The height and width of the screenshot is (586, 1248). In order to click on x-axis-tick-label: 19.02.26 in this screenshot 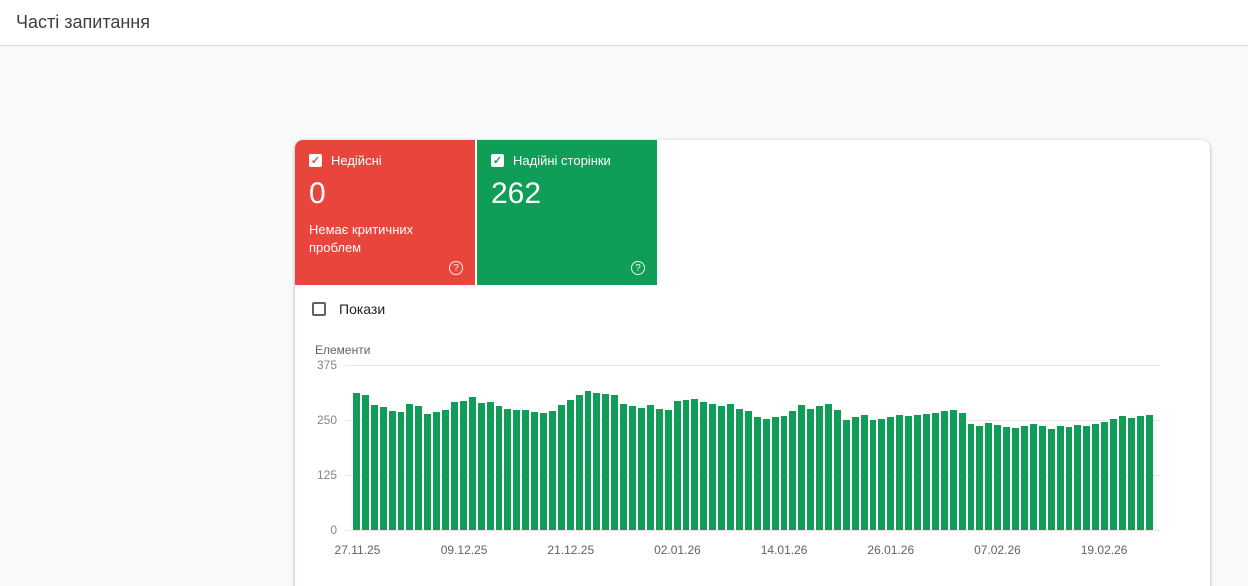, I will do `click(1104, 550)`.